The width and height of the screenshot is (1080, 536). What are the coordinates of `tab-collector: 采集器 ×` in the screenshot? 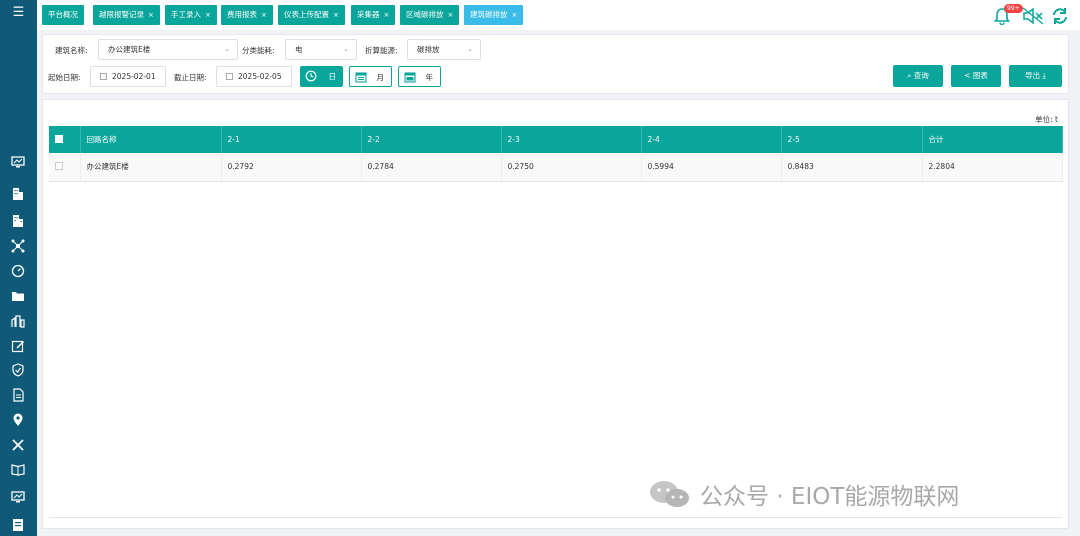 It's located at (373, 15).